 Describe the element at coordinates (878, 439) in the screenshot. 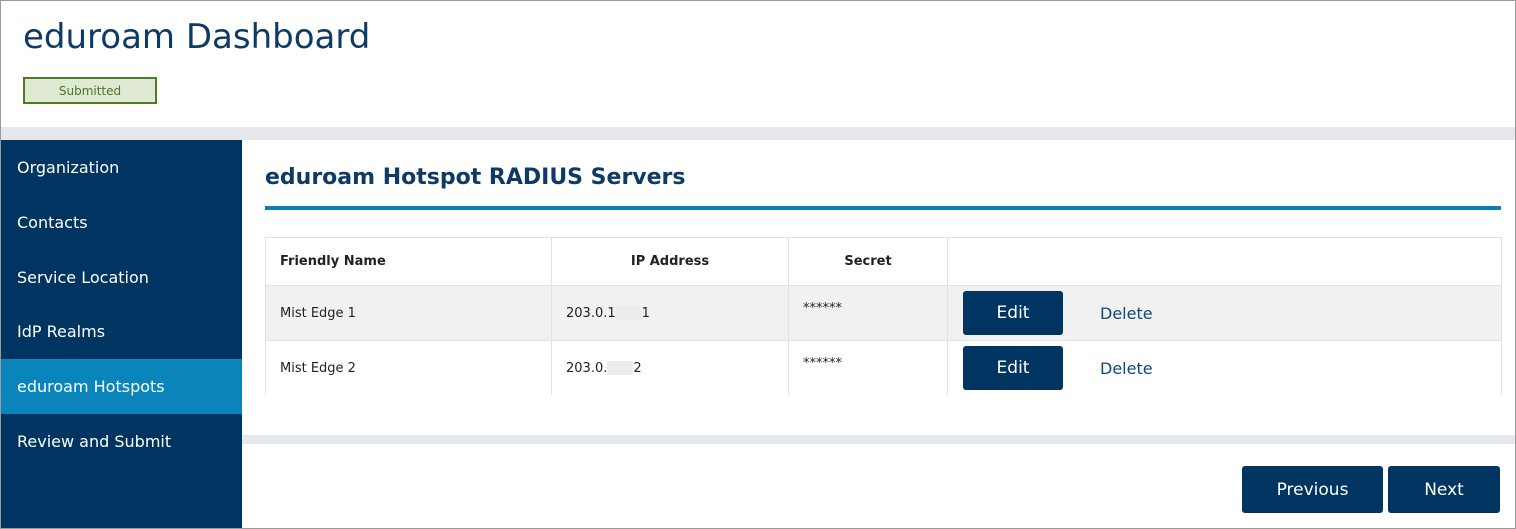

I see `footer-divider` at that location.